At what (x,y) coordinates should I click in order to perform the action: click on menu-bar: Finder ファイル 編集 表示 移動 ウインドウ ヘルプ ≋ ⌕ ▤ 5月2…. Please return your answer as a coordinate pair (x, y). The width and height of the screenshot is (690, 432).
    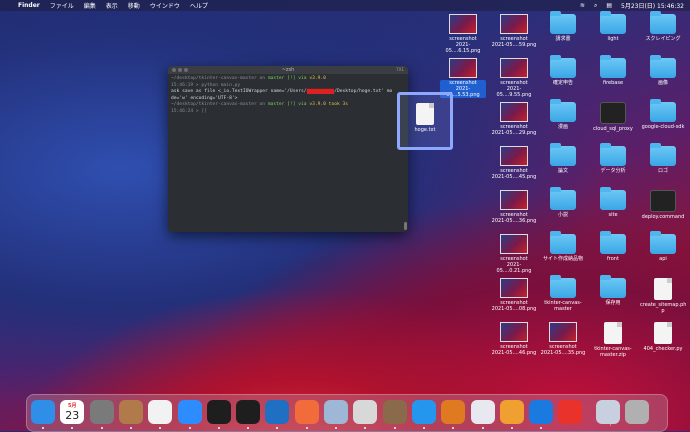
    Looking at the image, I should click on (345, 5).